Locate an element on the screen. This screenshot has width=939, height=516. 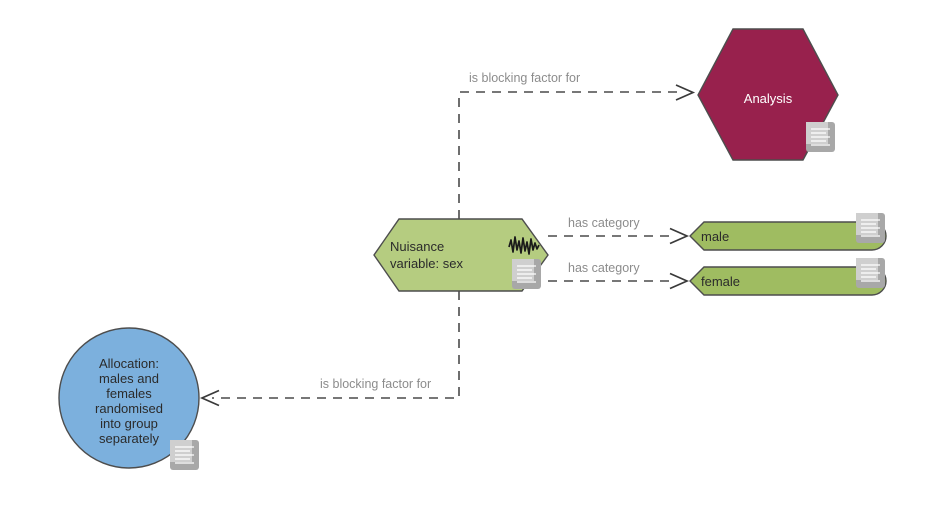
edge-blocking-analysis-arrowhead is located at coordinates (685, 92).